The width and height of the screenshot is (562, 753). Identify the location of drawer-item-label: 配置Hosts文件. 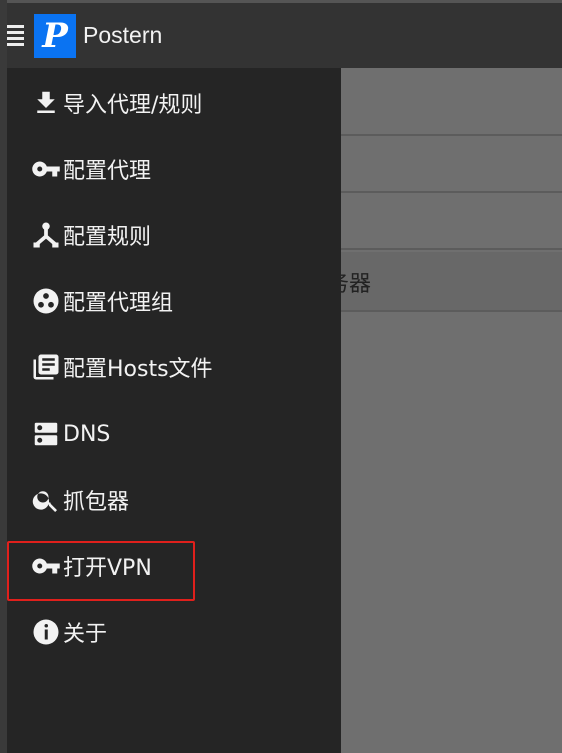
(138, 369).